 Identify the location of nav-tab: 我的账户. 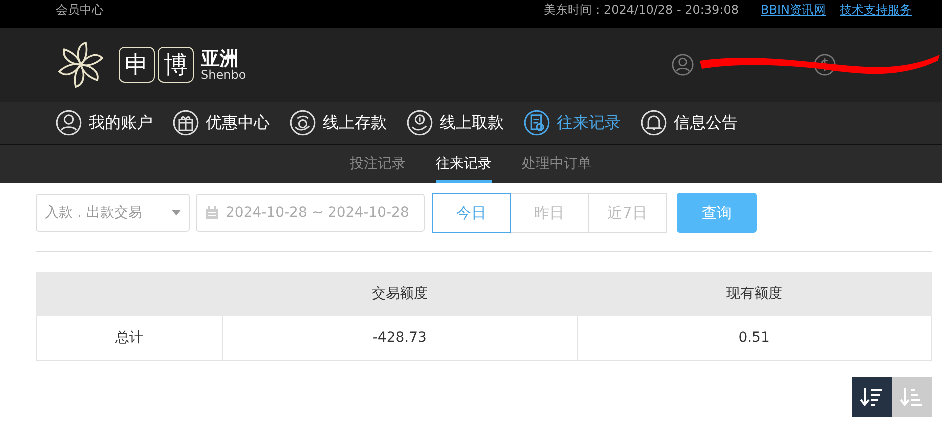
(104, 123).